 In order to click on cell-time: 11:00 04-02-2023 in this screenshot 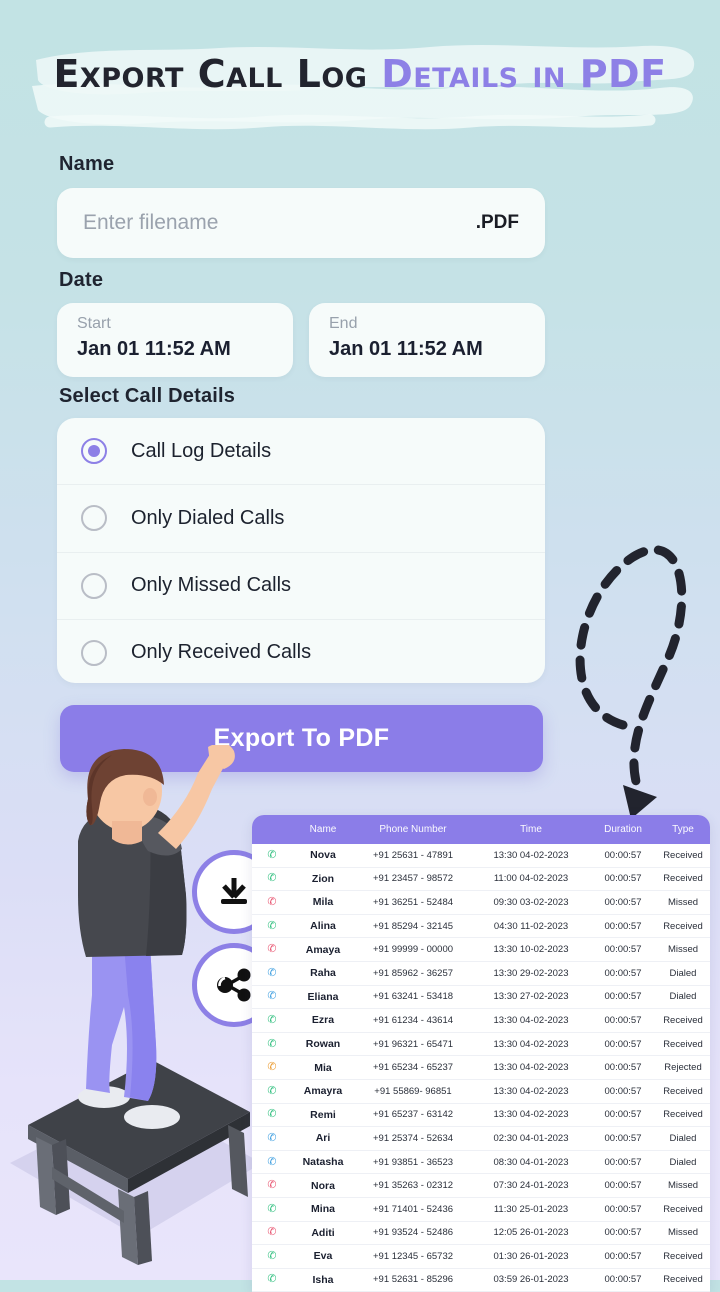, I will do `click(531, 879)`.